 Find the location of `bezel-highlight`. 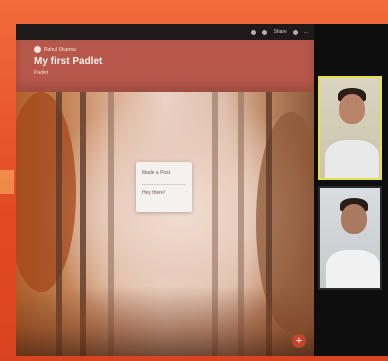

bezel-highlight is located at coordinates (7, 182).